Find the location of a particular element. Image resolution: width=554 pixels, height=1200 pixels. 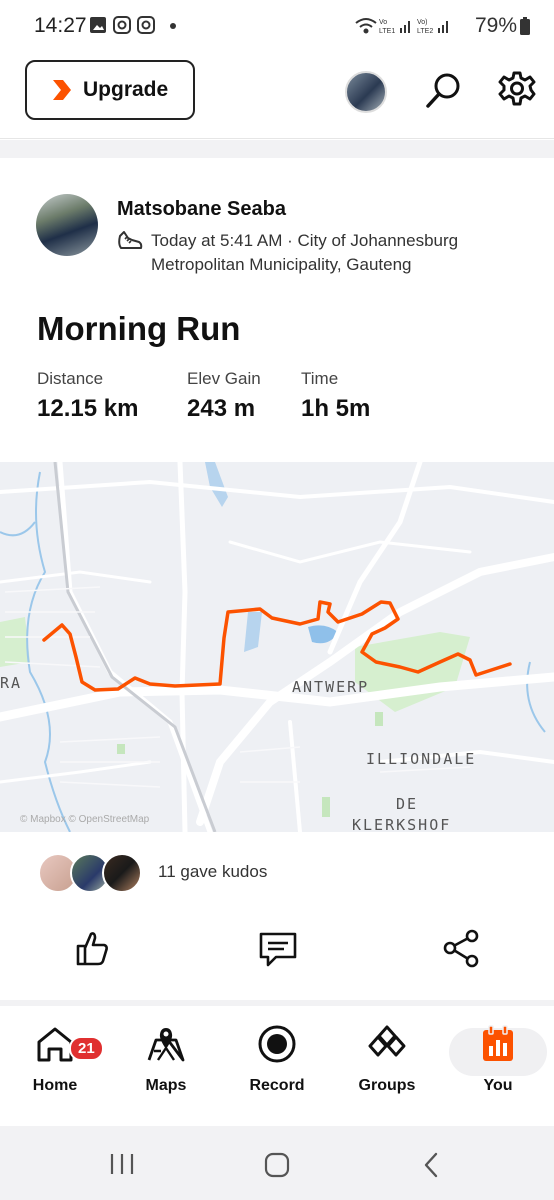

shoe-icon is located at coordinates (130, 240).